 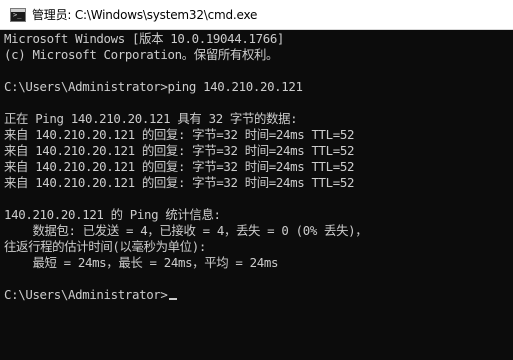 What do you see at coordinates (86, 294) in the screenshot?
I see `prompt-text: C:\Users\Administrator>` at bounding box center [86, 294].